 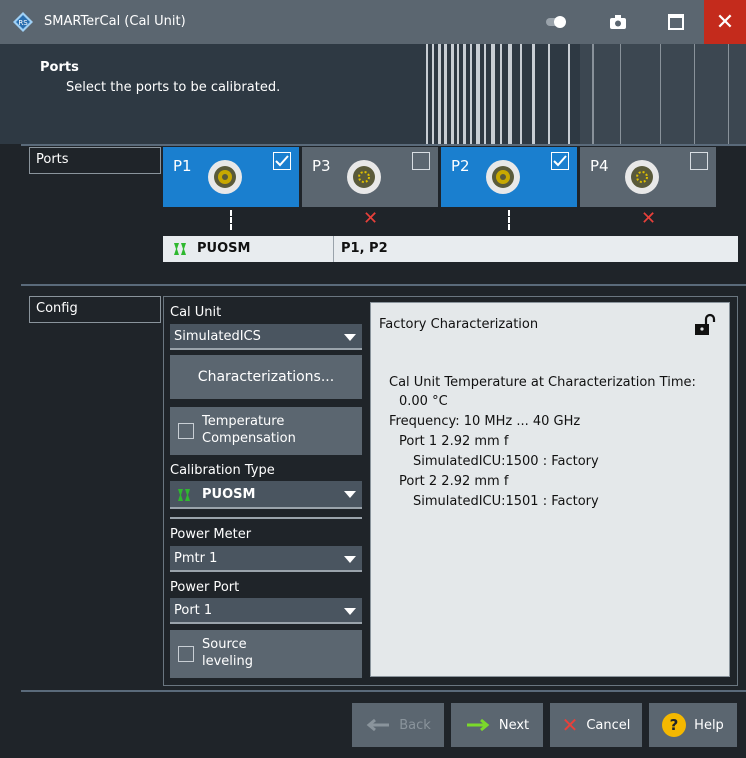 What do you see at coordinates (618, 22) in the screenshot?
I see `camera-icon` at bounding box center [618, 22].